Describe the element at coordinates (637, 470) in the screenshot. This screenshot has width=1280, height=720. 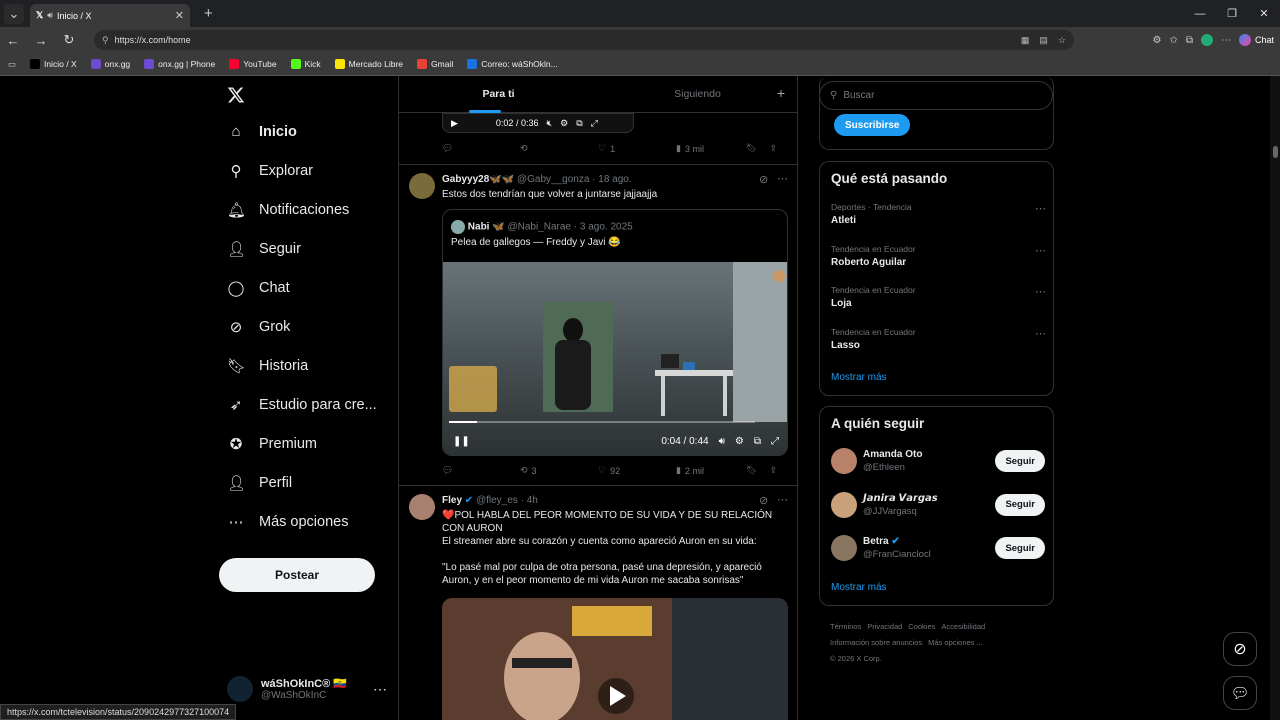
I see `like-button: ♡ 92` at that location.